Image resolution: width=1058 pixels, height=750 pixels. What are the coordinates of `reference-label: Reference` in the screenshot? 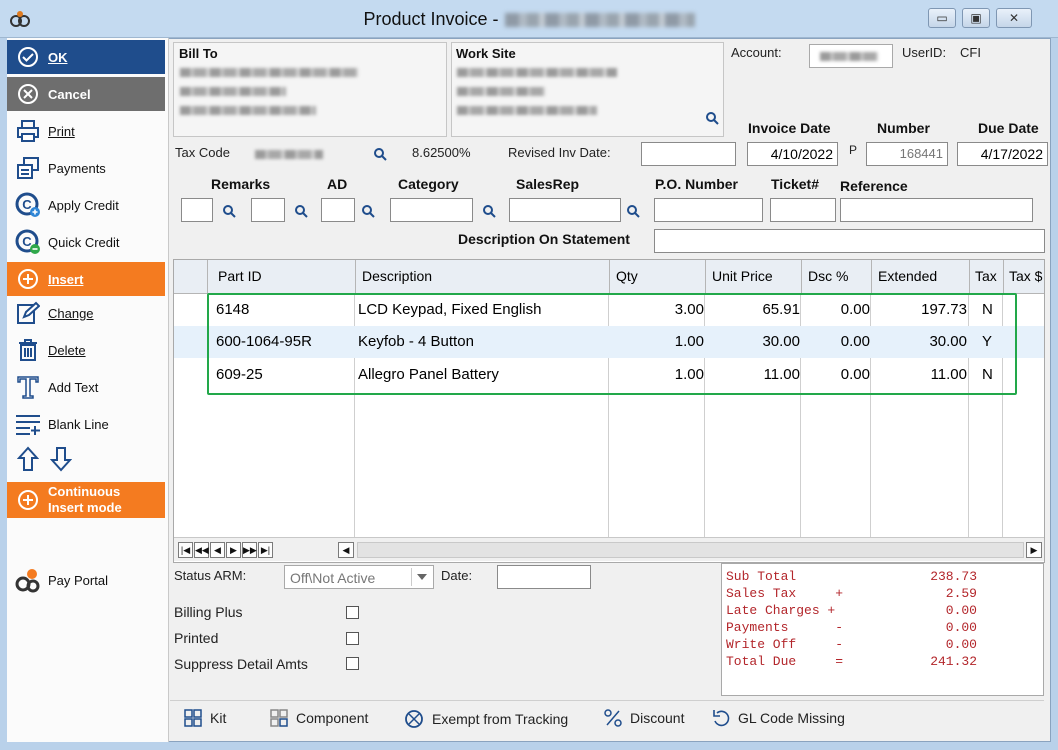 It's located at (874, 186).